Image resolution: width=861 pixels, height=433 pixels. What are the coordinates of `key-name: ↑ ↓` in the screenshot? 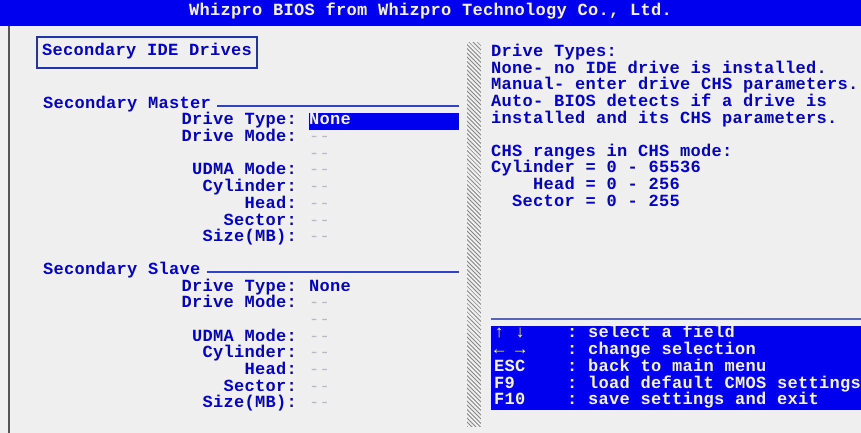 It's located at (510, 335).